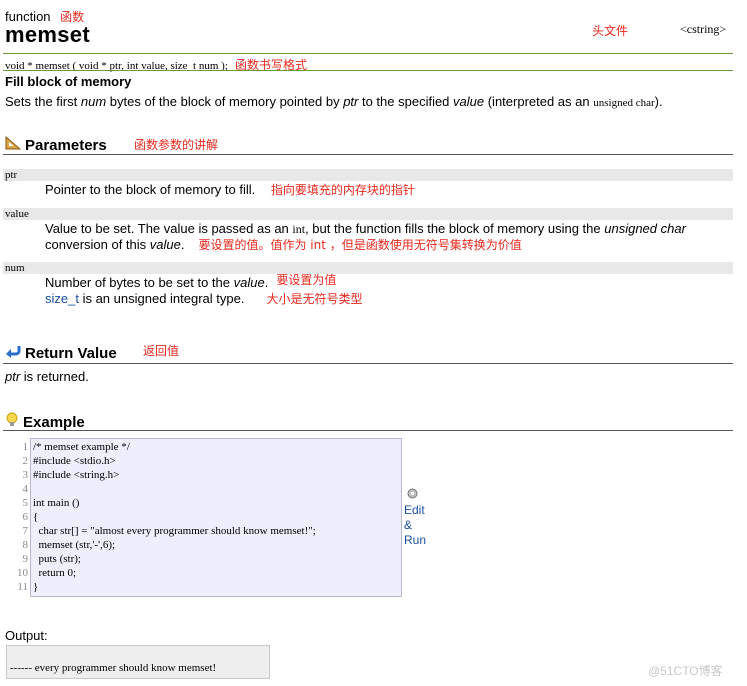 Image resolution: width=747 pixels, height=686 pixels. What do you see at coordinates (25, 461) in the screenshot?
I see `line-number: 2` at bounding box center [25, 461].